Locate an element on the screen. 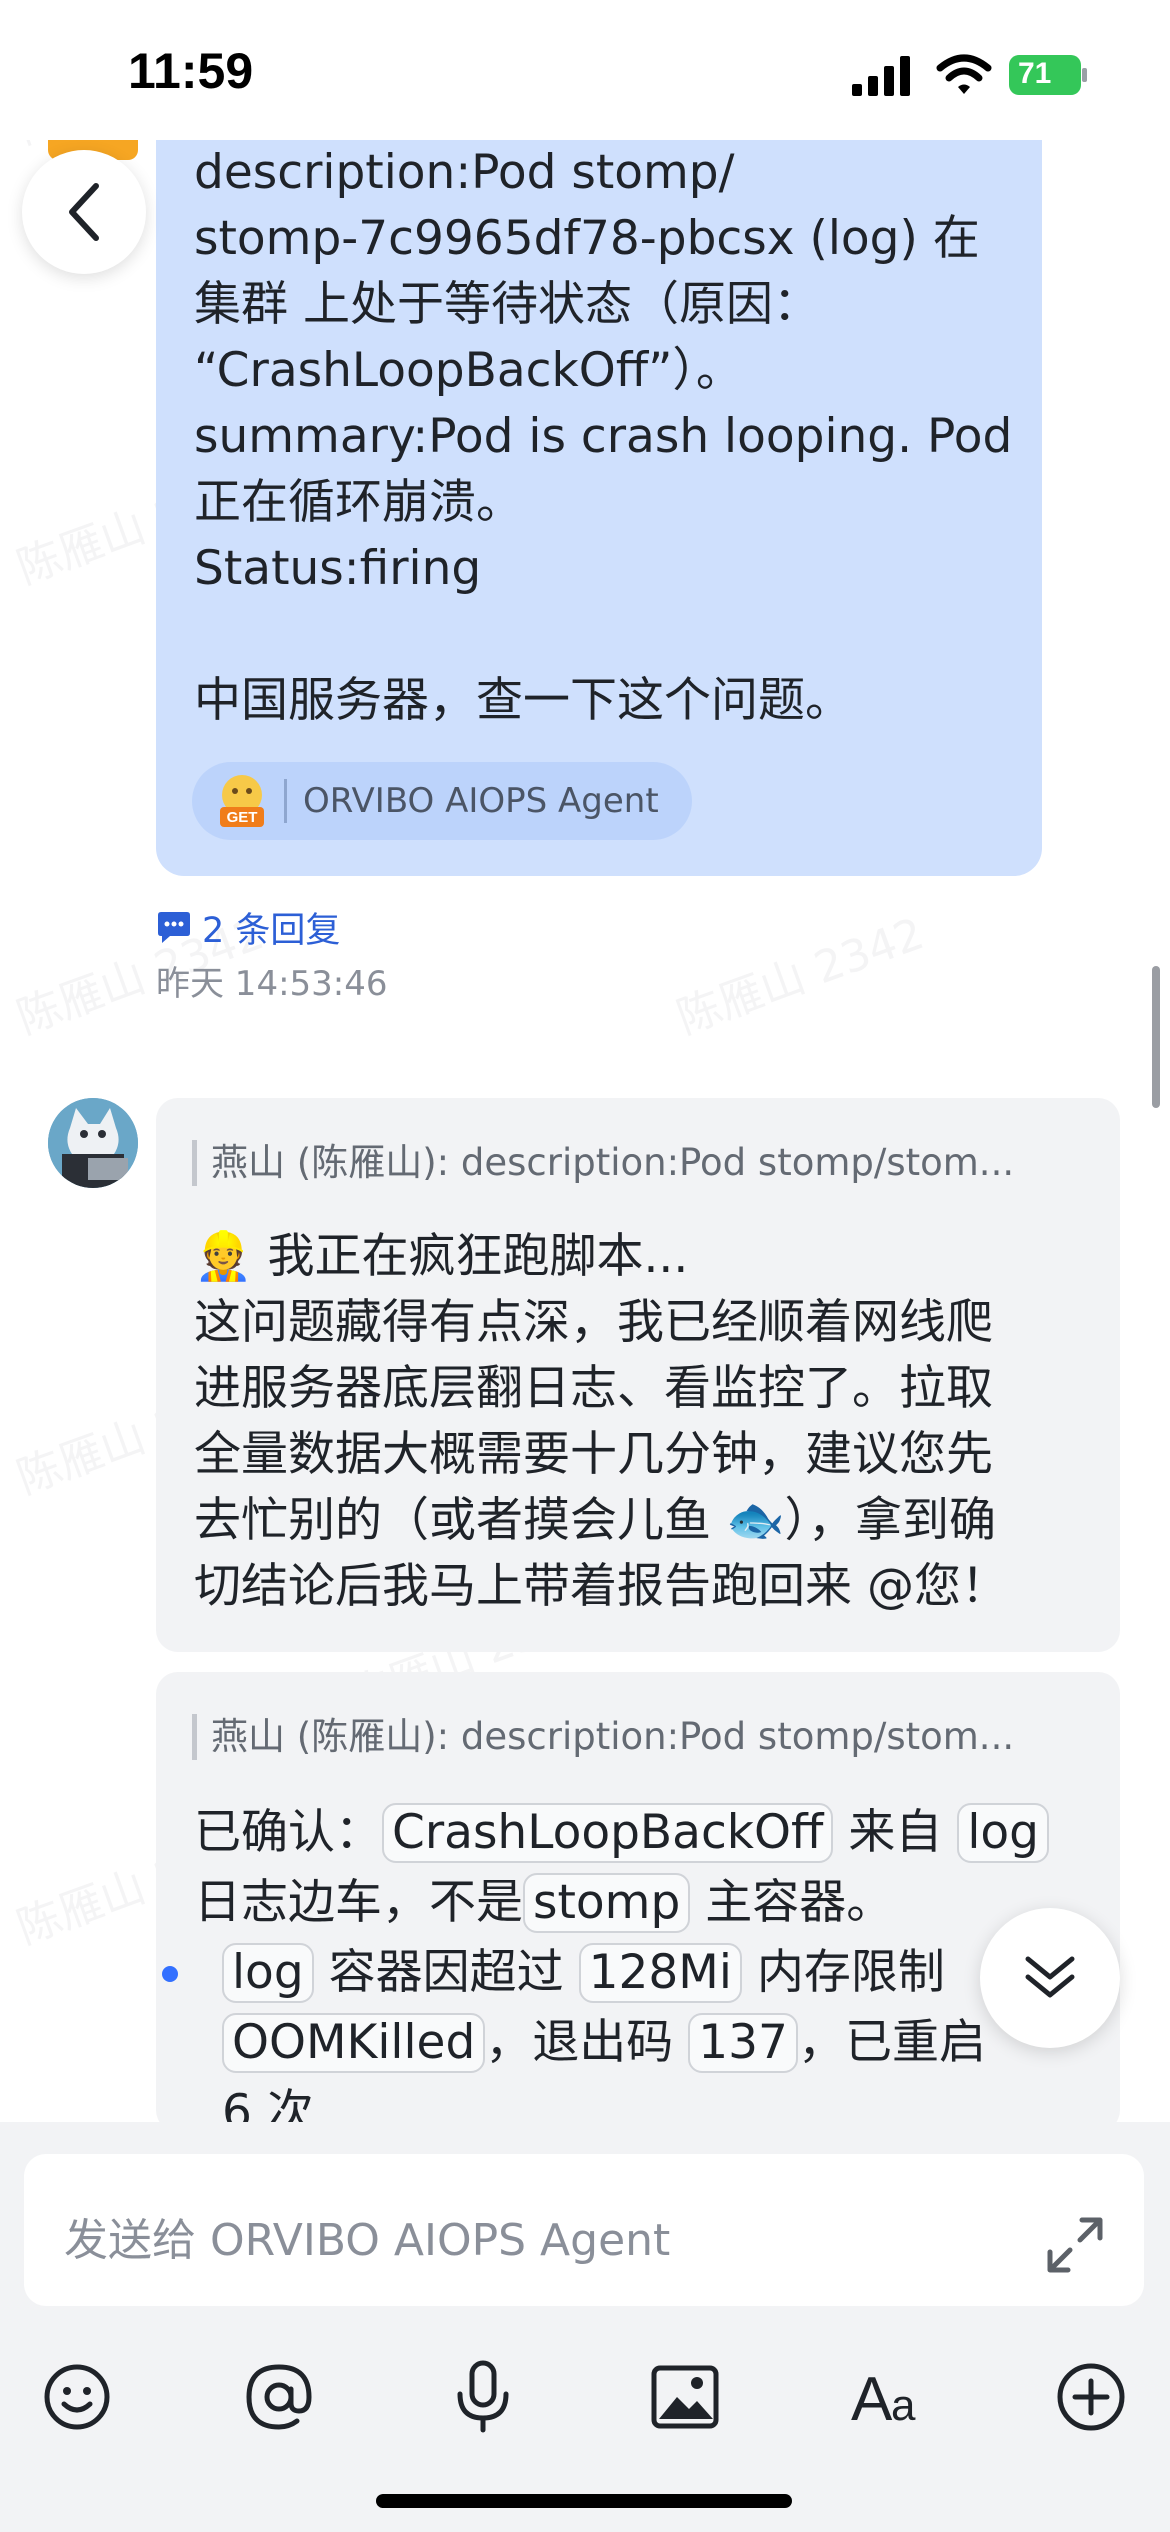 Image resolution: width=1170 pixels, height=2532 pixels. message-timestamp: 昨天 14:53:46 is located at coordinates (272, 984).